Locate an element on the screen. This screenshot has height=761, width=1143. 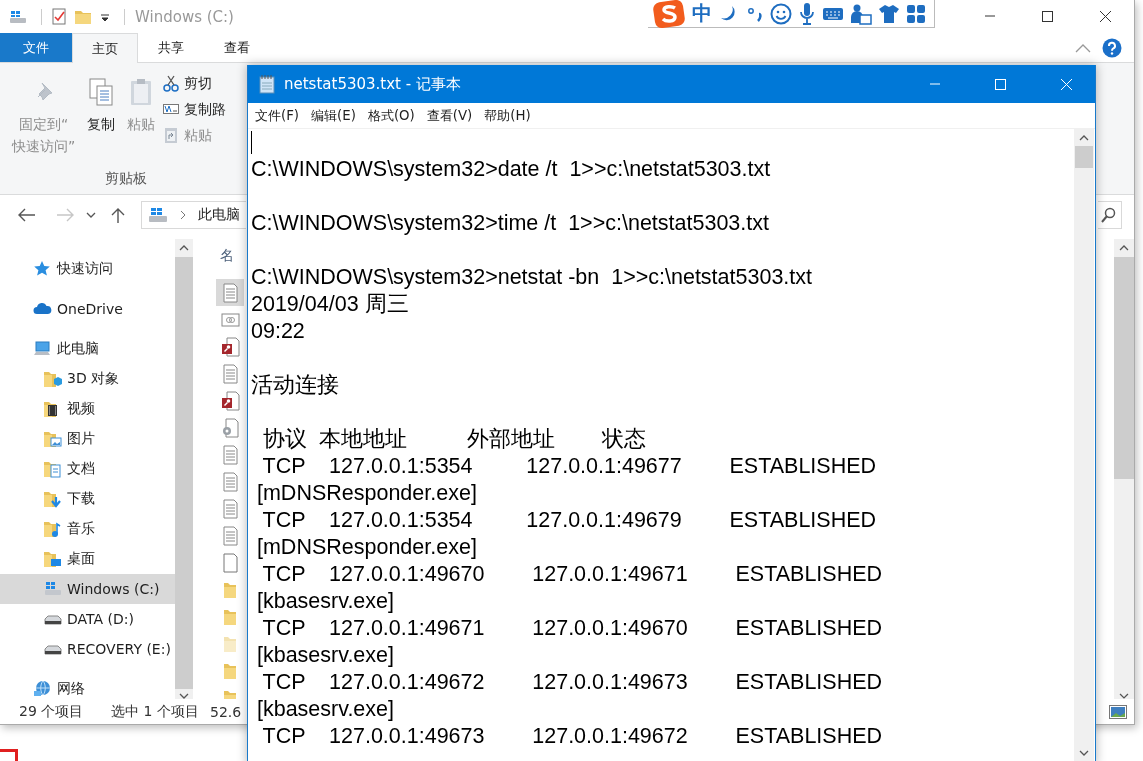
nav-item: 桌面 is located at coordinates (88, 559).